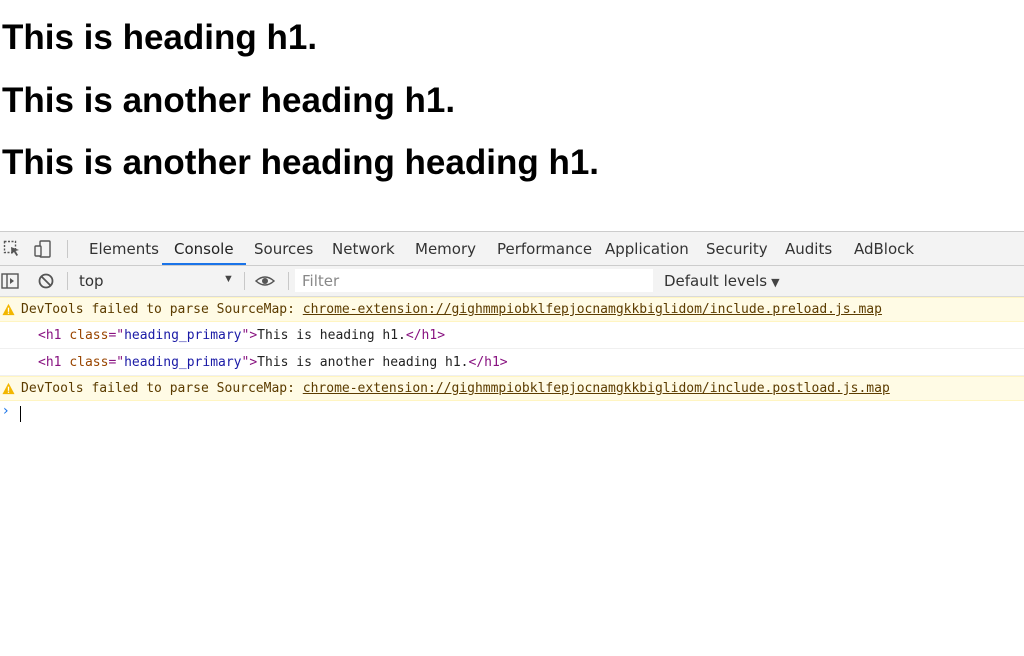 The width and height of the screenshot is (1024, 656). I want to click on prompt-chevron-icon: ›, so click(6, 411).